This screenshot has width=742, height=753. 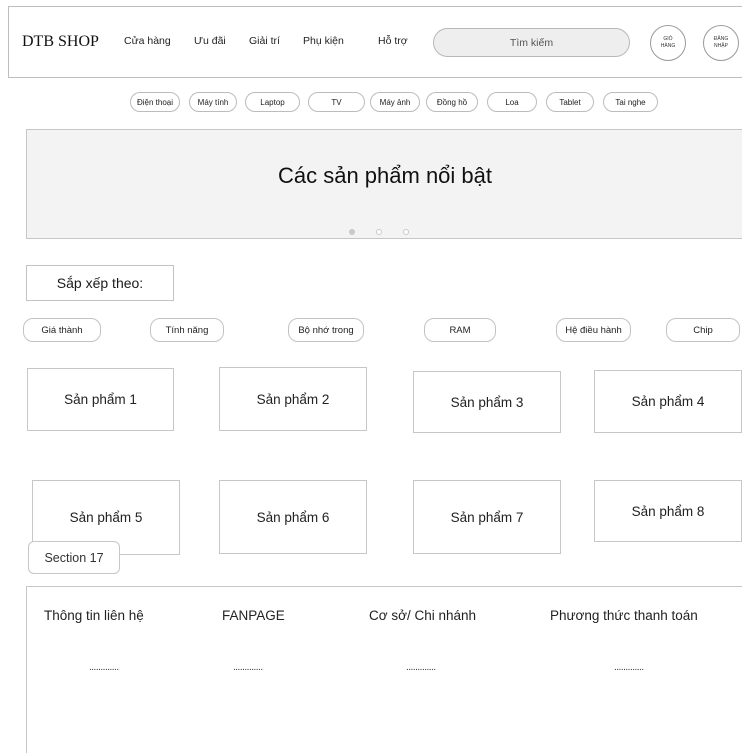 What do you see at coordinates (147, 41) in the screenshot?
I see `nav-store: Cửa hàng` at bounding box center [147, 41].